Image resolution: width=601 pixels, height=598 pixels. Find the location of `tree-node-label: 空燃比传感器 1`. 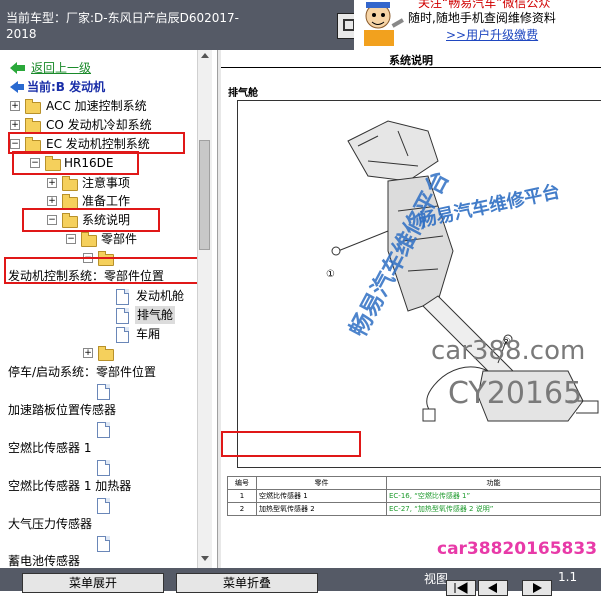

tree-node-label: 空燃比传感器 1 is located at coordinates (50, 448).